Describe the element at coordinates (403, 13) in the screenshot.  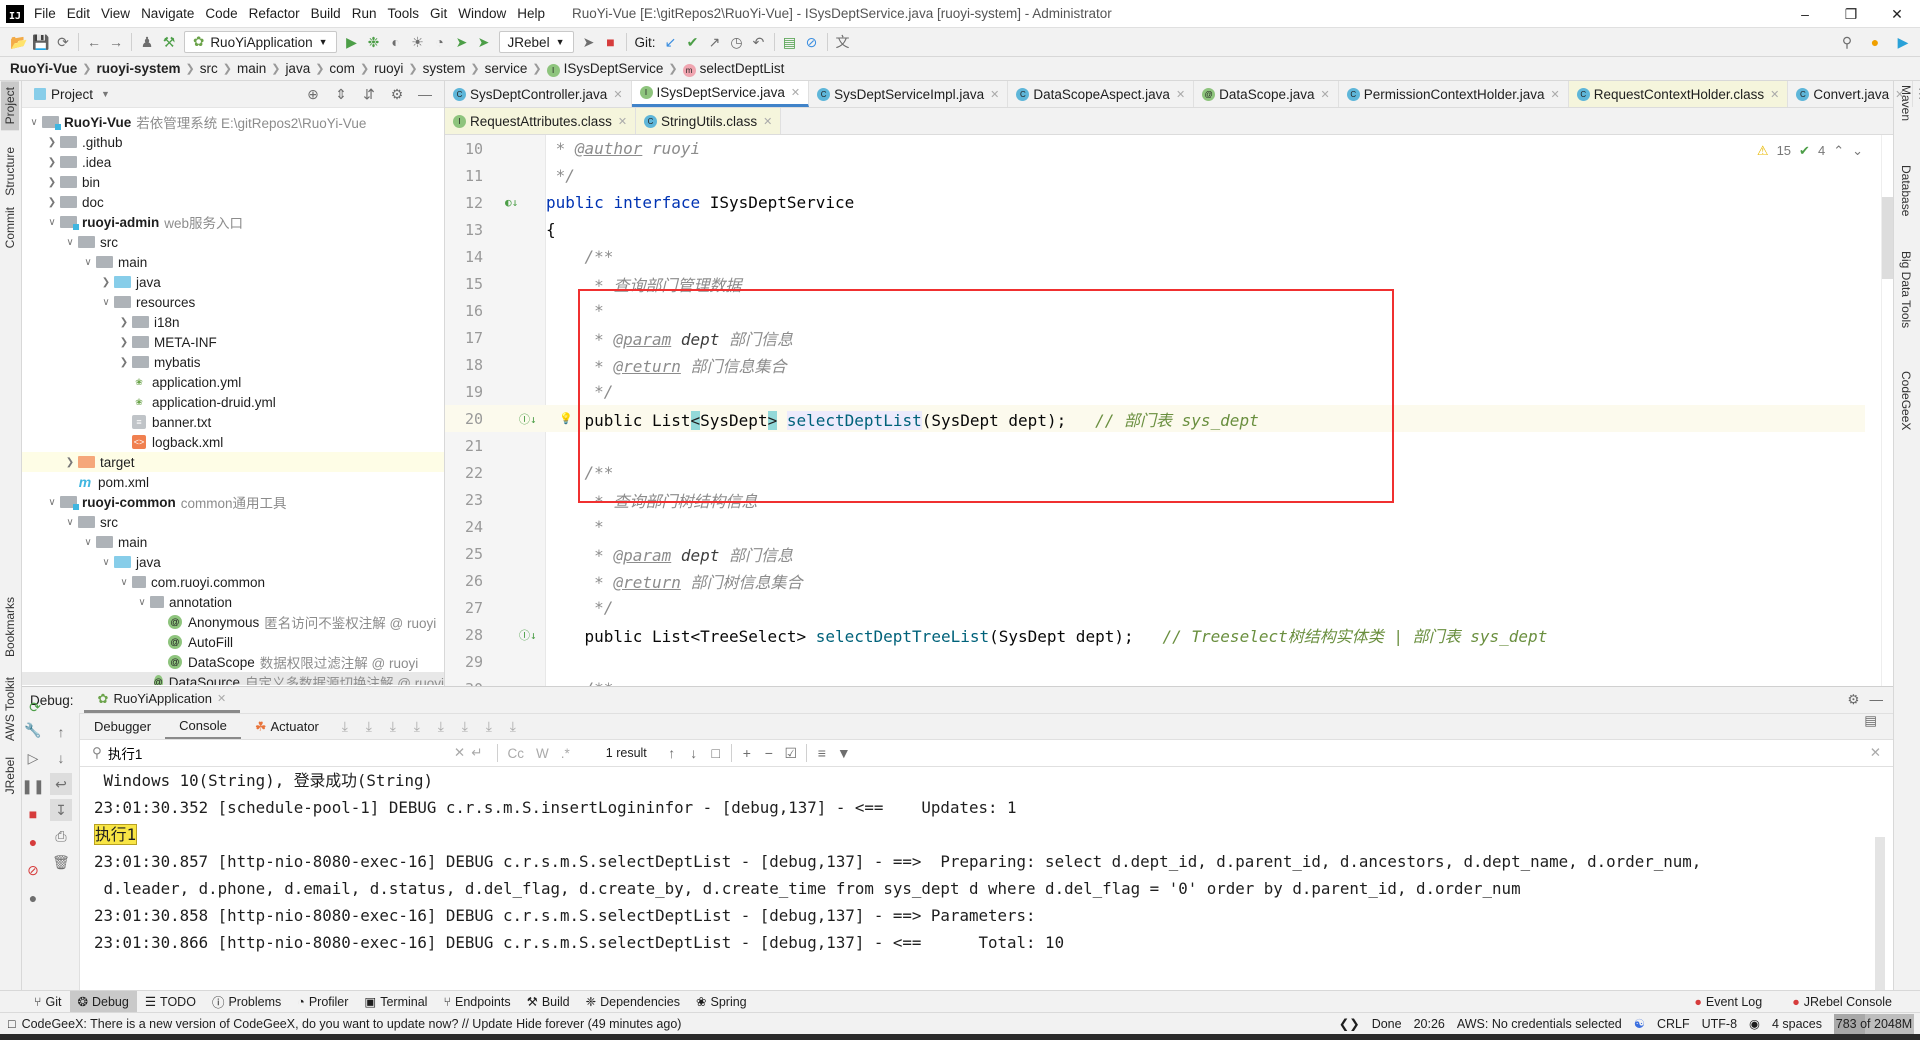
I see `menu-tools: Tools` at that location.